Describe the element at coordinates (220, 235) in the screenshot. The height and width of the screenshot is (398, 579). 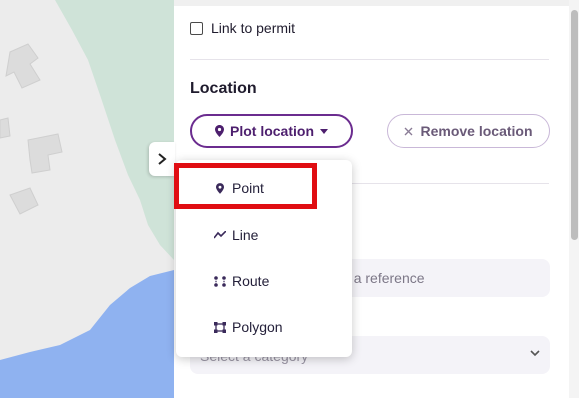
I see `line-icon` at that location.